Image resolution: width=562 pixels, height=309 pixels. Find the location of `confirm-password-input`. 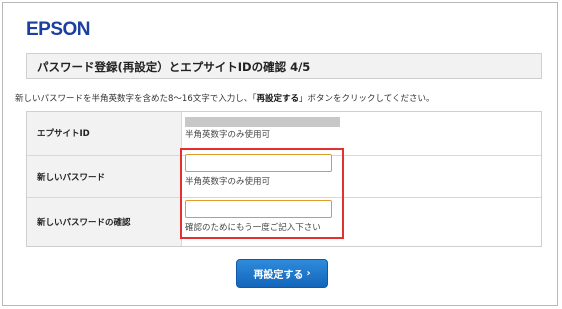

confirm-password-input is located at coordinates (258, 209).